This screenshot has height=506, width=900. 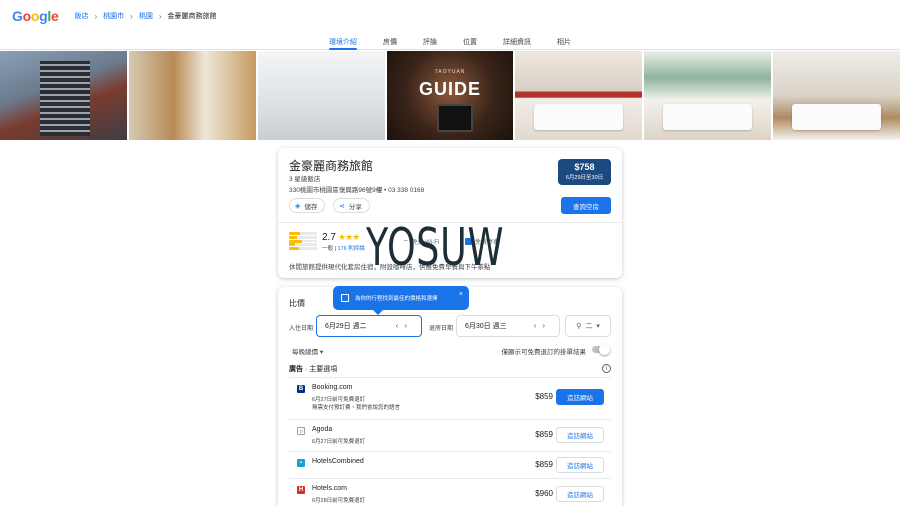 I want to click on provider-name: HotelsCombined, so click(x=338, y=461).